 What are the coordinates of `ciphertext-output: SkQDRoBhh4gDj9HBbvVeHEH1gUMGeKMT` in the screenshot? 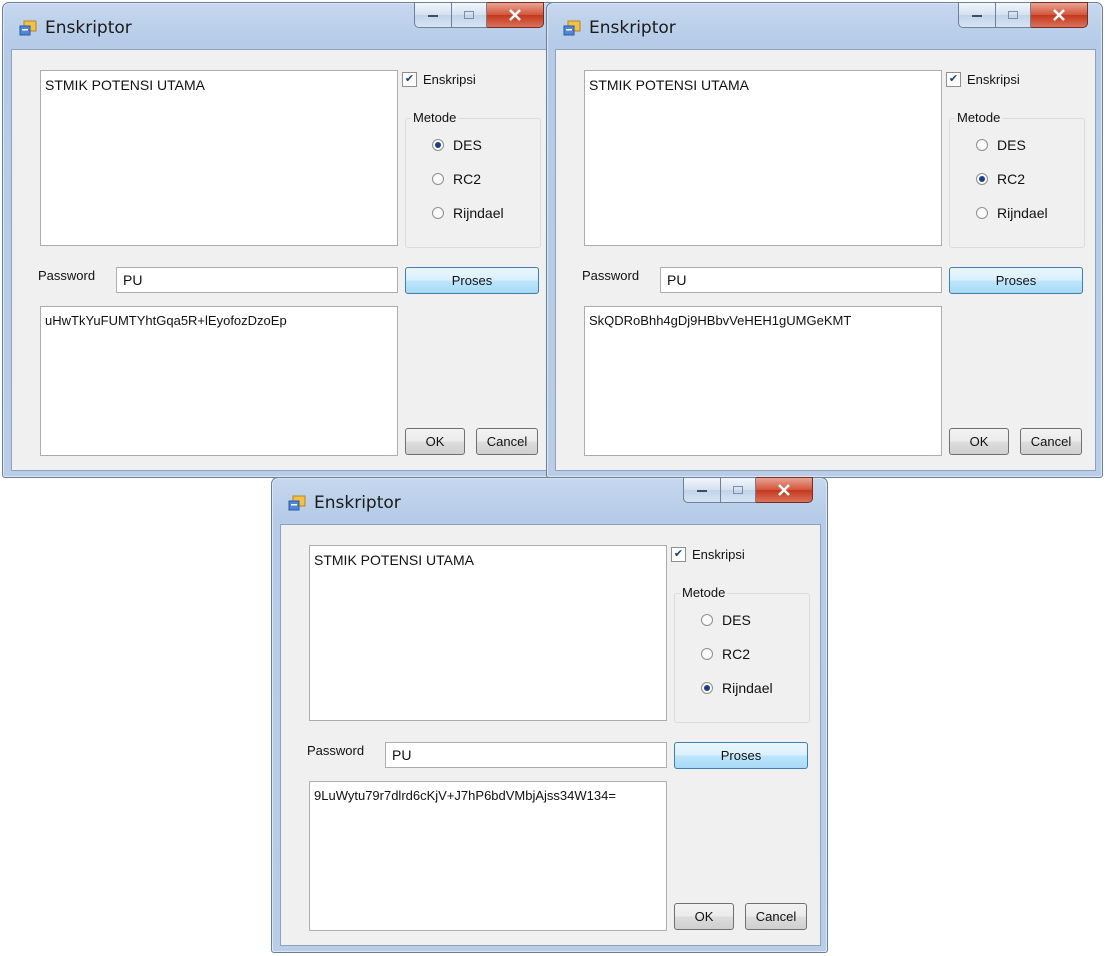 It's located at (763, 381).